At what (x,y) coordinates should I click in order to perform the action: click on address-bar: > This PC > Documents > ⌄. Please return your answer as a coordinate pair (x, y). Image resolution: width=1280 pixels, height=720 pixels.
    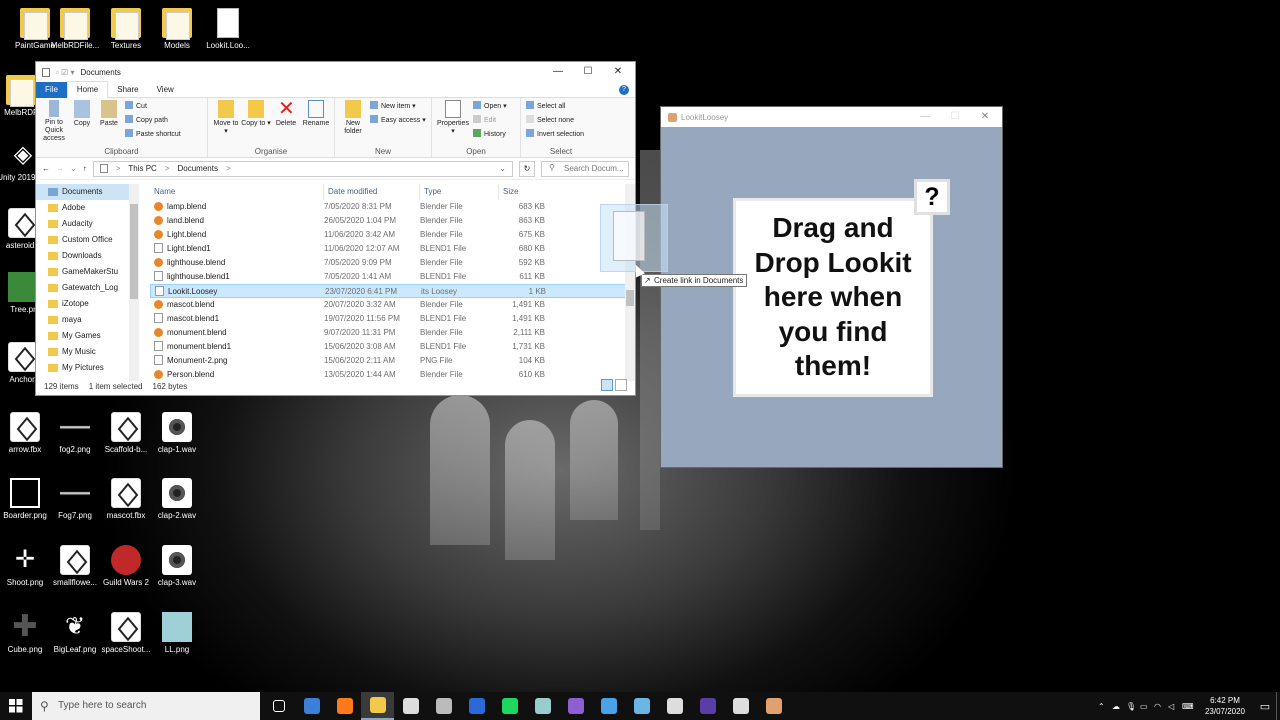
    Looking at the image, I should click on (302, 168).